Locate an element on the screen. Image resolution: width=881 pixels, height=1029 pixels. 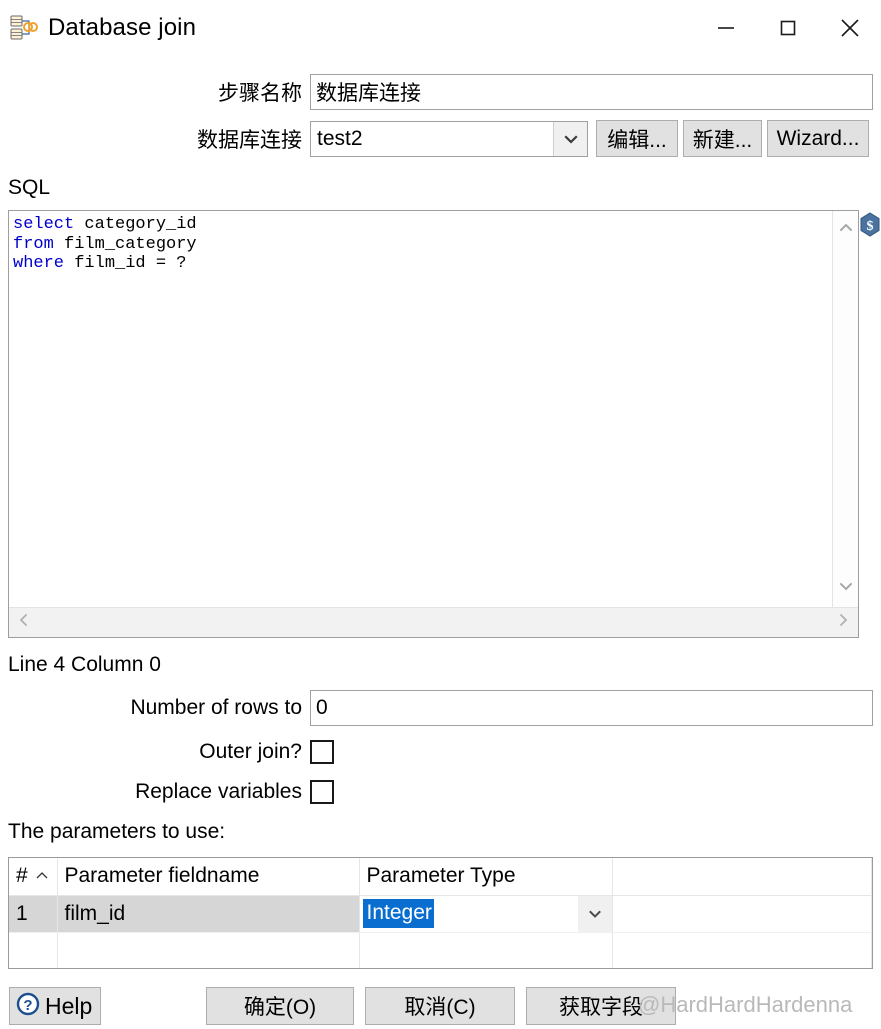
title-bar: Database join is located at coordinates (440, 28).